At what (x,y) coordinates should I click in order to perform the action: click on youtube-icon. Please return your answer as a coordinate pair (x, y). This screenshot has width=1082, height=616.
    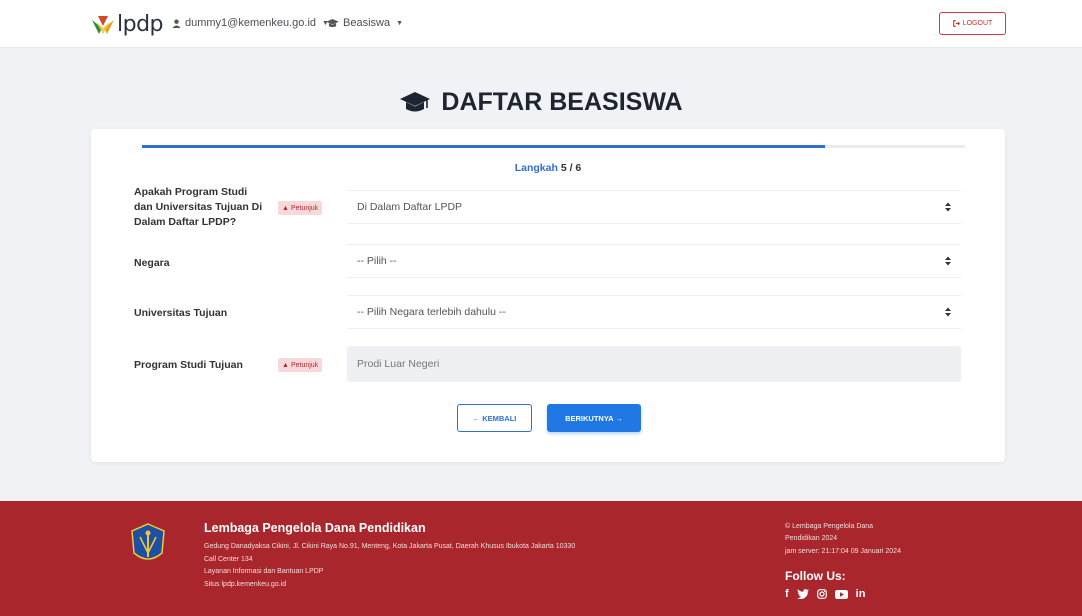
    Looking at the image, I should click on (841, 594).